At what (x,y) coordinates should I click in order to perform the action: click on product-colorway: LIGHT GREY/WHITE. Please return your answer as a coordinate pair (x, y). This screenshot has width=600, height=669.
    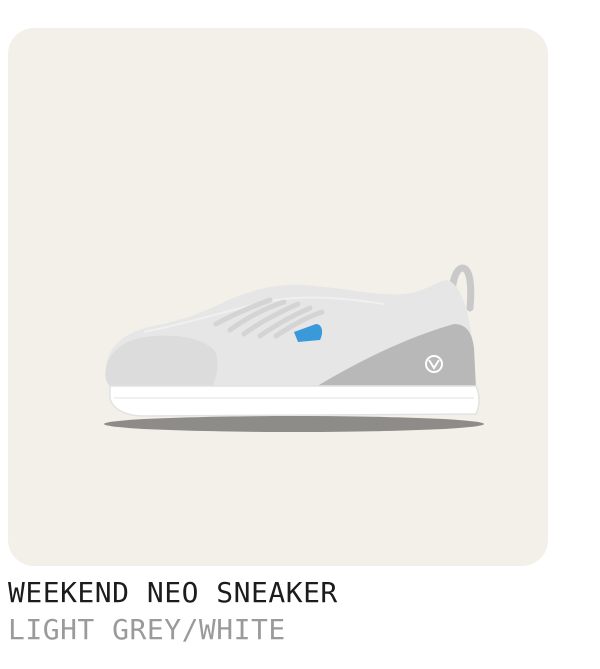
    Looking at the image, I should click on (147, 629).